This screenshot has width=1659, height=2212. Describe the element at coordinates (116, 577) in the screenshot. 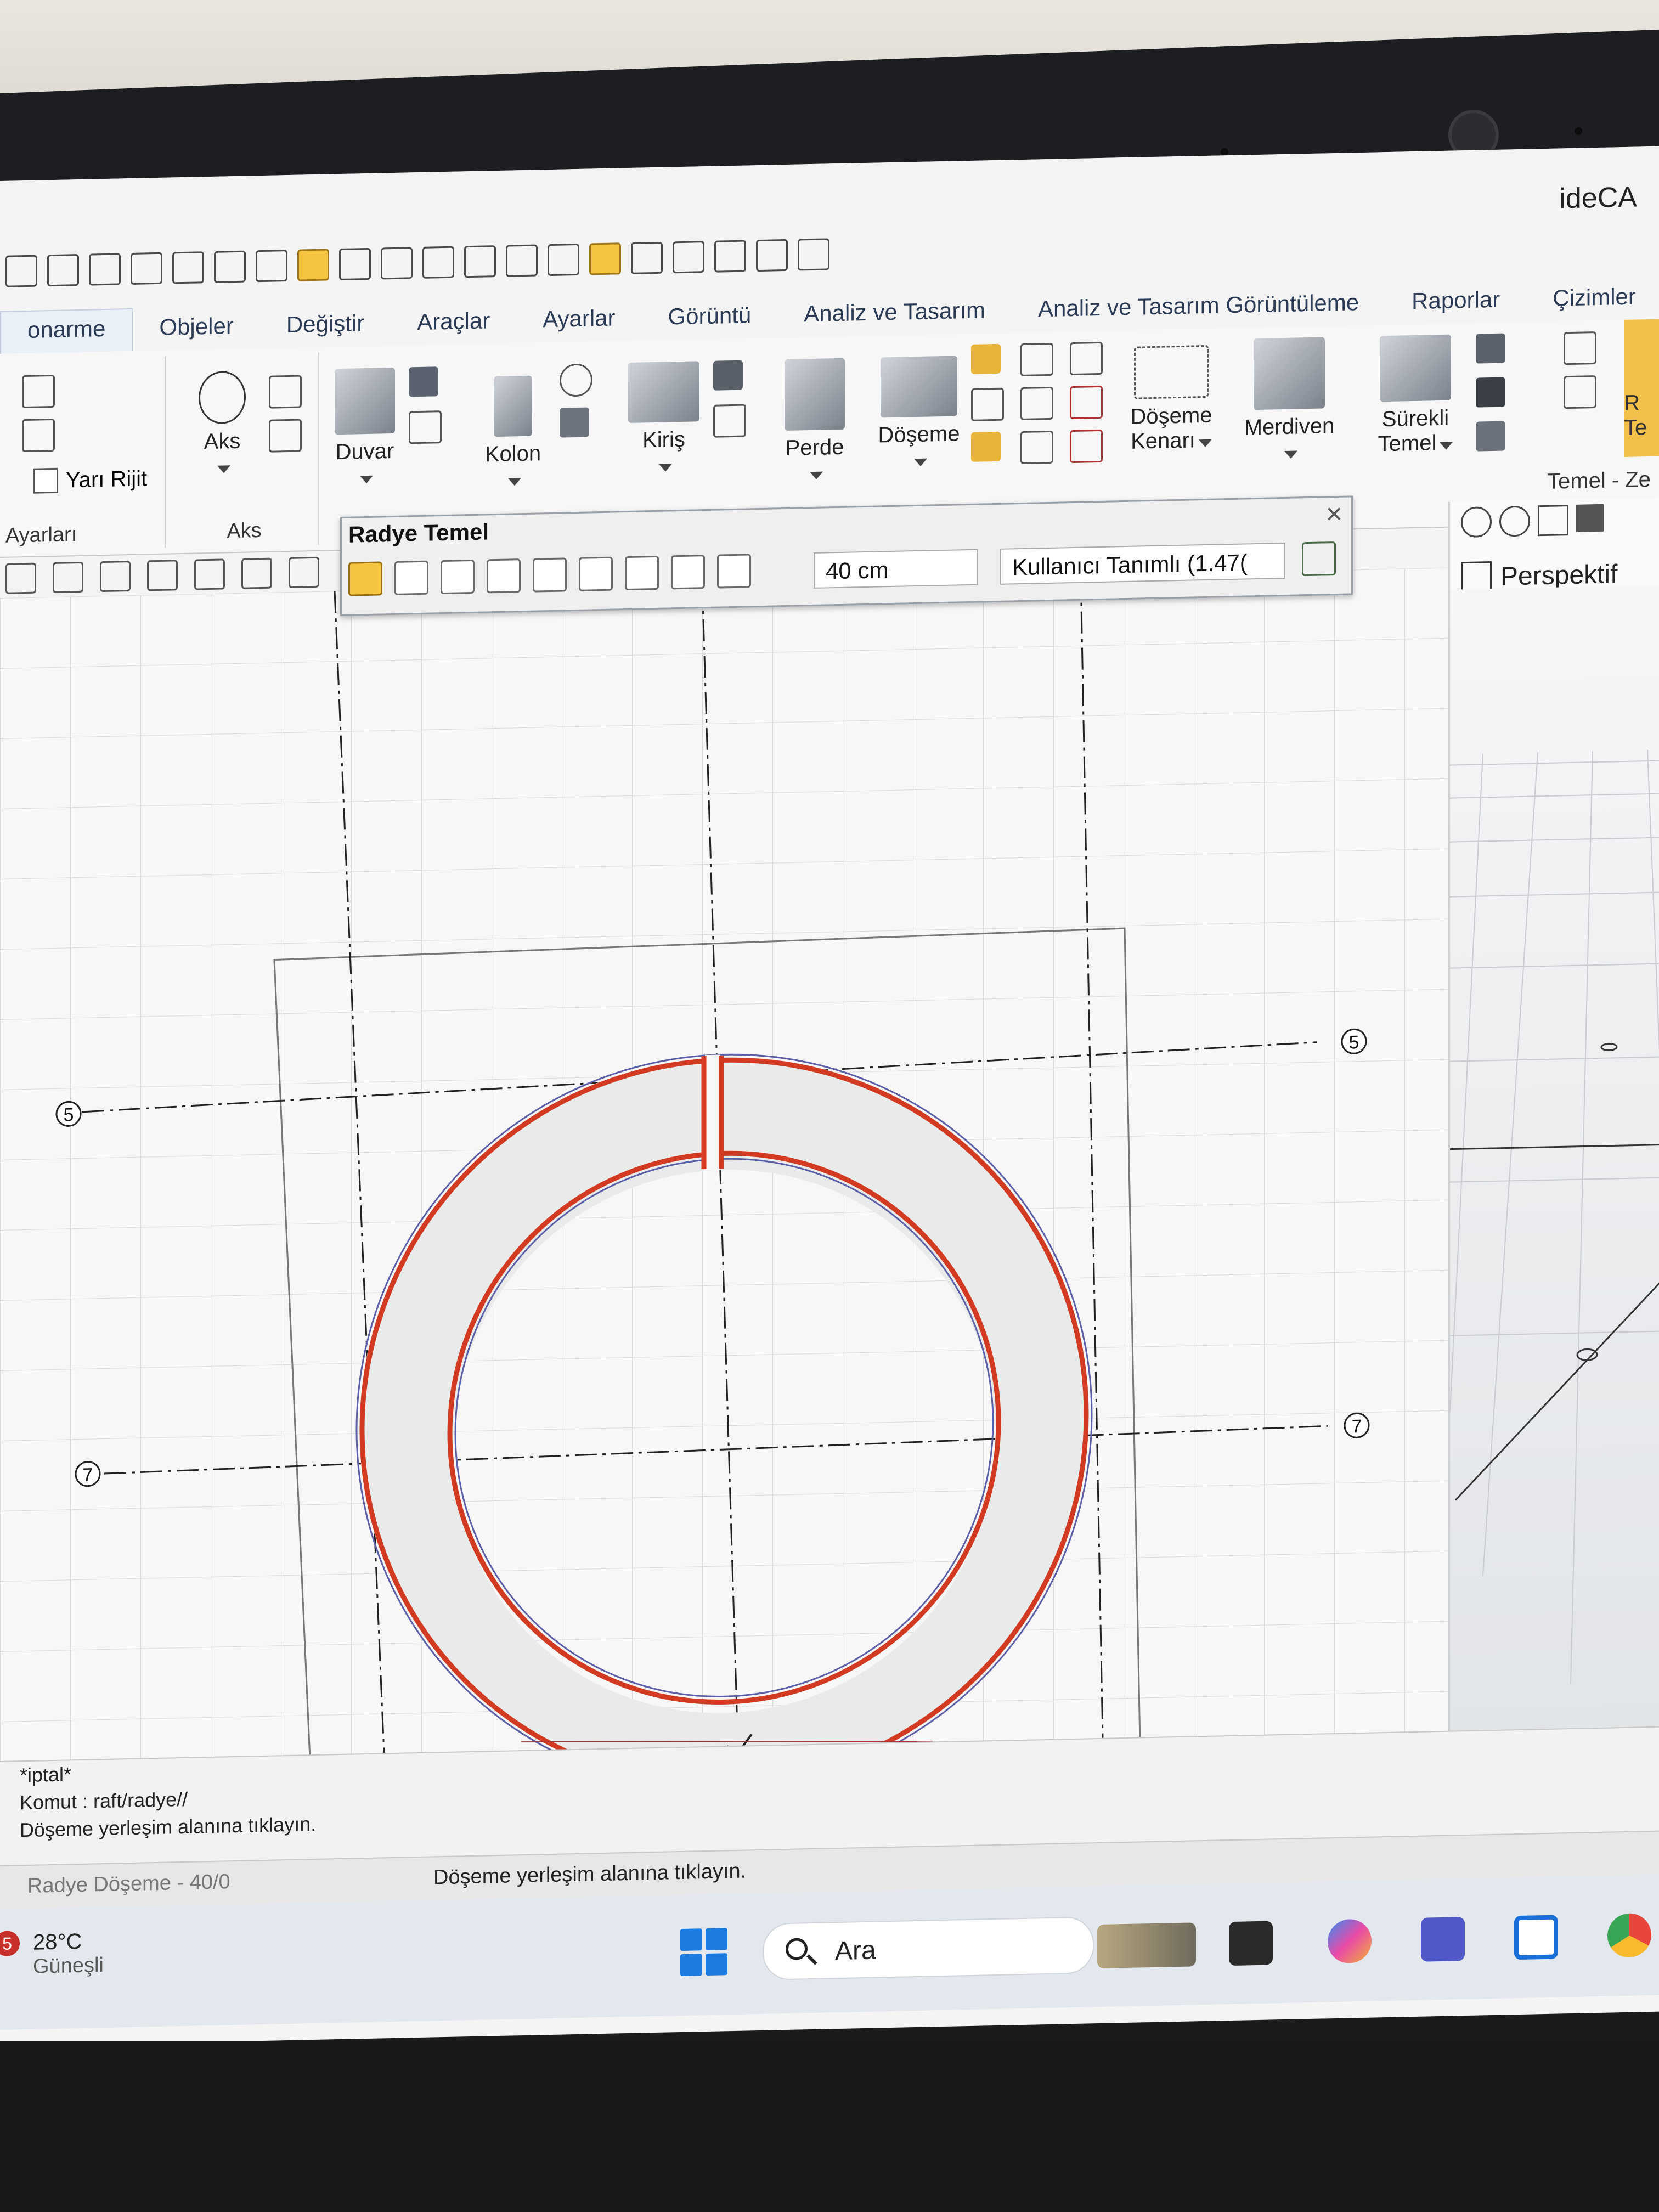

I see `eraser-icon` at that location.